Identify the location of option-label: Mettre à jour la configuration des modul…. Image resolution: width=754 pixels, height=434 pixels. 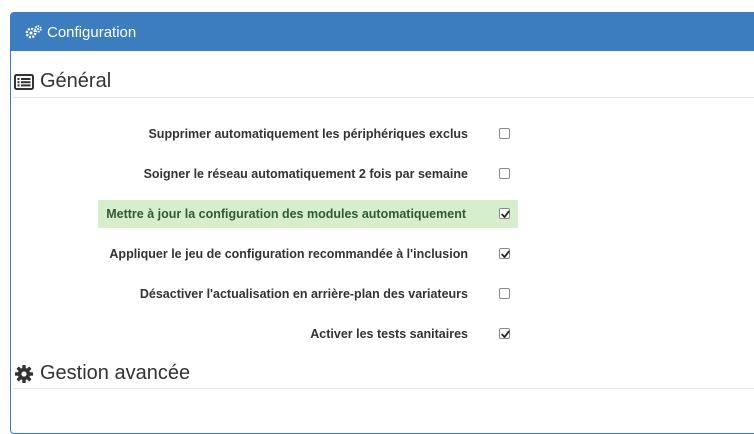
(286, 214).